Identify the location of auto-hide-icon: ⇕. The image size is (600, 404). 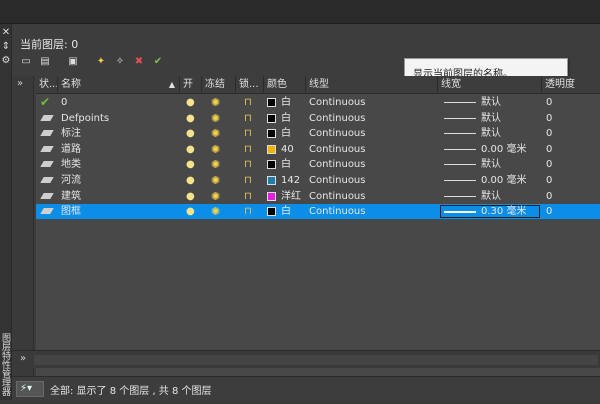
(6, 47).